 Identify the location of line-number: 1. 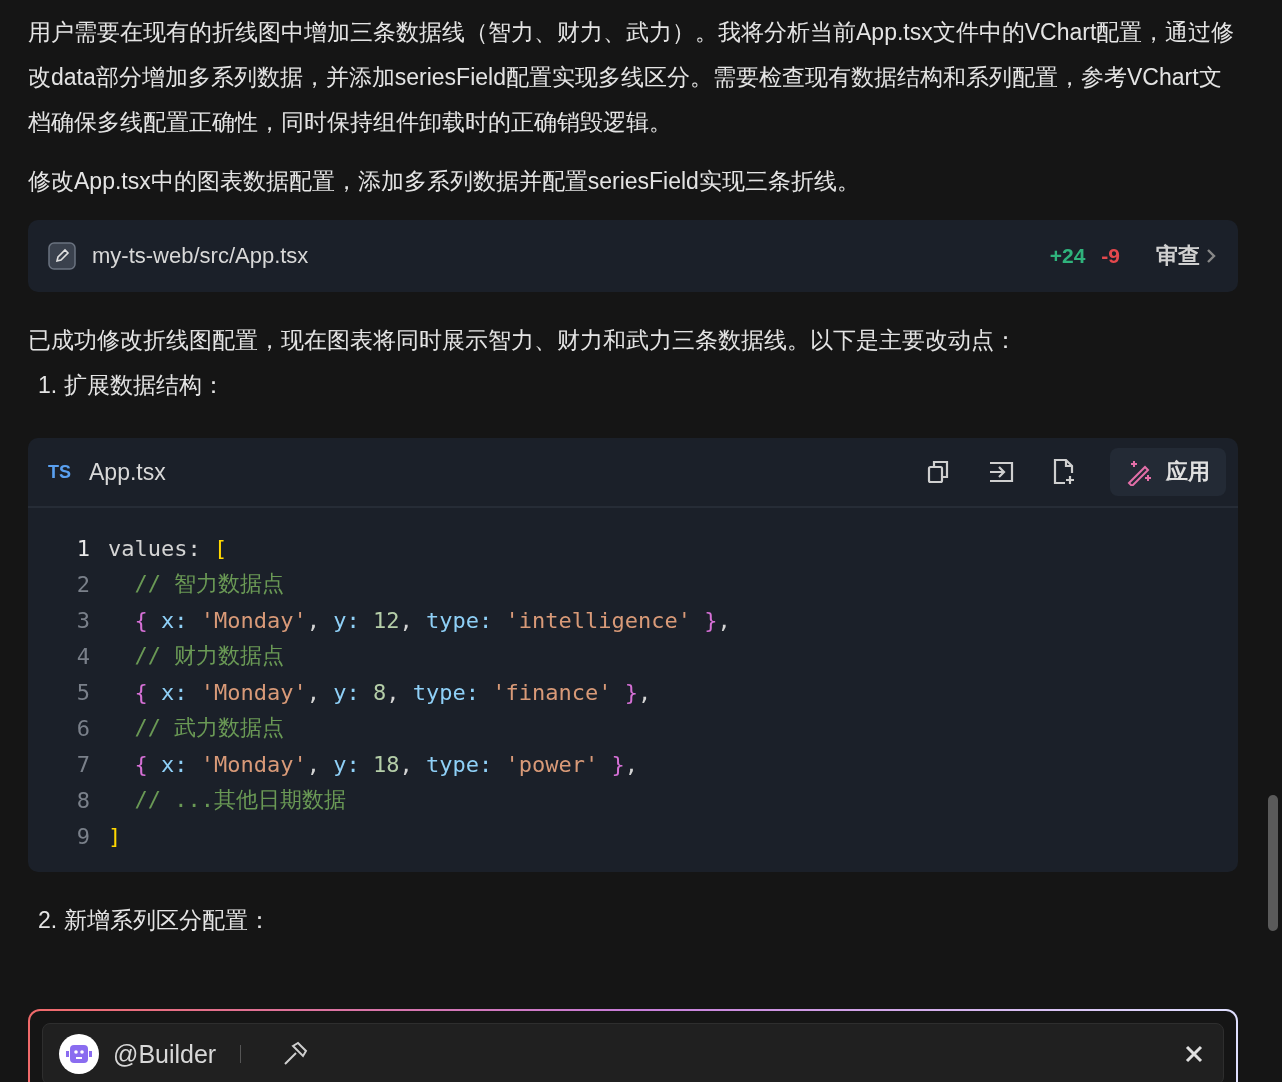
(83, 548).